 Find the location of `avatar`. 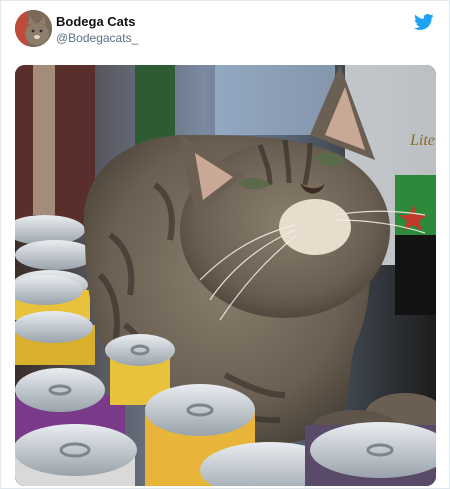

avatar is located at coordinates (33, 28).